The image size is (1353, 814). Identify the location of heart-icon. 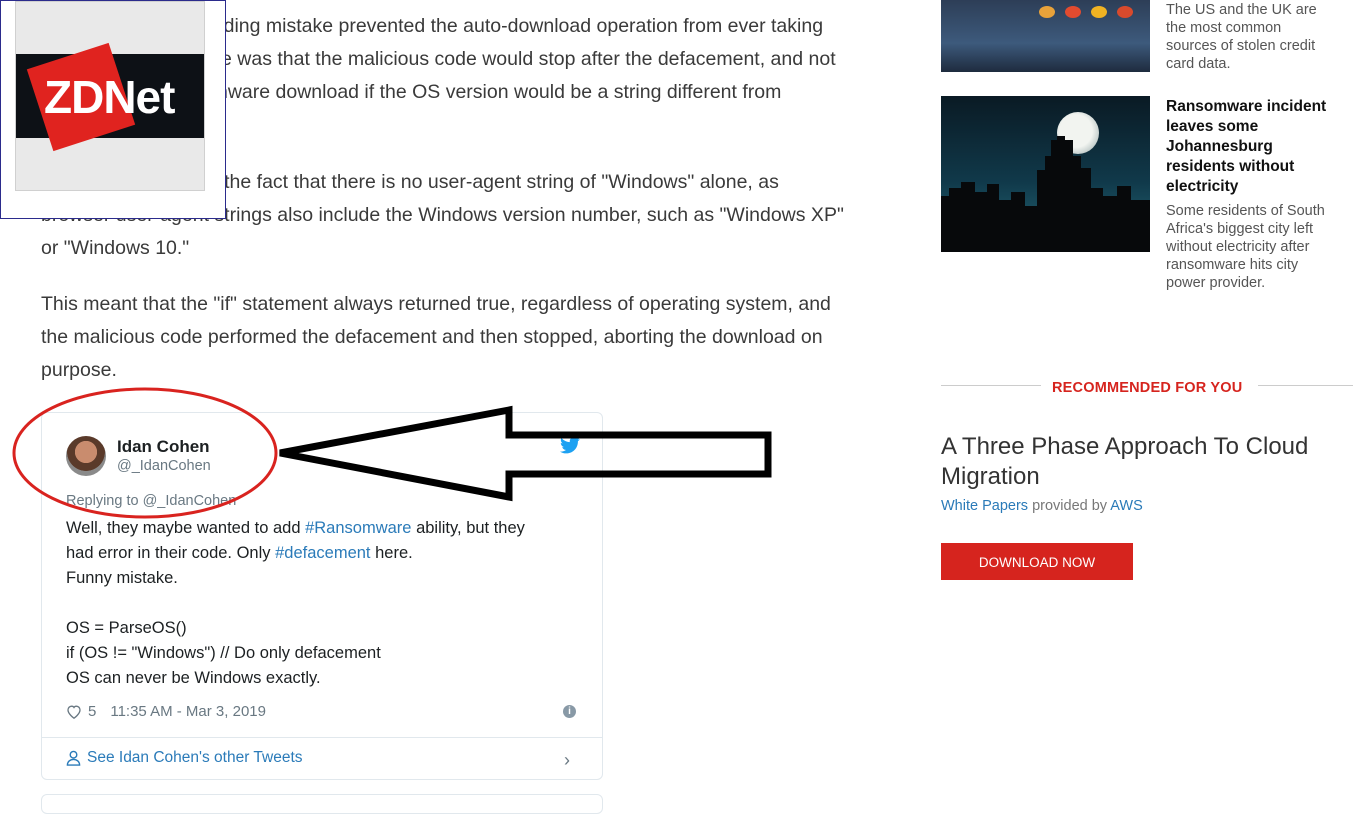
(74, 711).